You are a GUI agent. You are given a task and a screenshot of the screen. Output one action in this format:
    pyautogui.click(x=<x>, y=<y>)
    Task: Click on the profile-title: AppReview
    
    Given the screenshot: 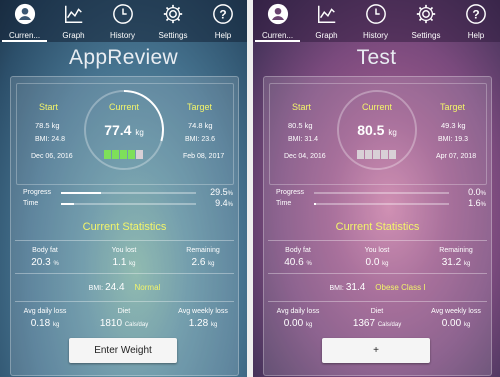 What is the action you would take?
    pyautogui.click(x=123, y=57)
    